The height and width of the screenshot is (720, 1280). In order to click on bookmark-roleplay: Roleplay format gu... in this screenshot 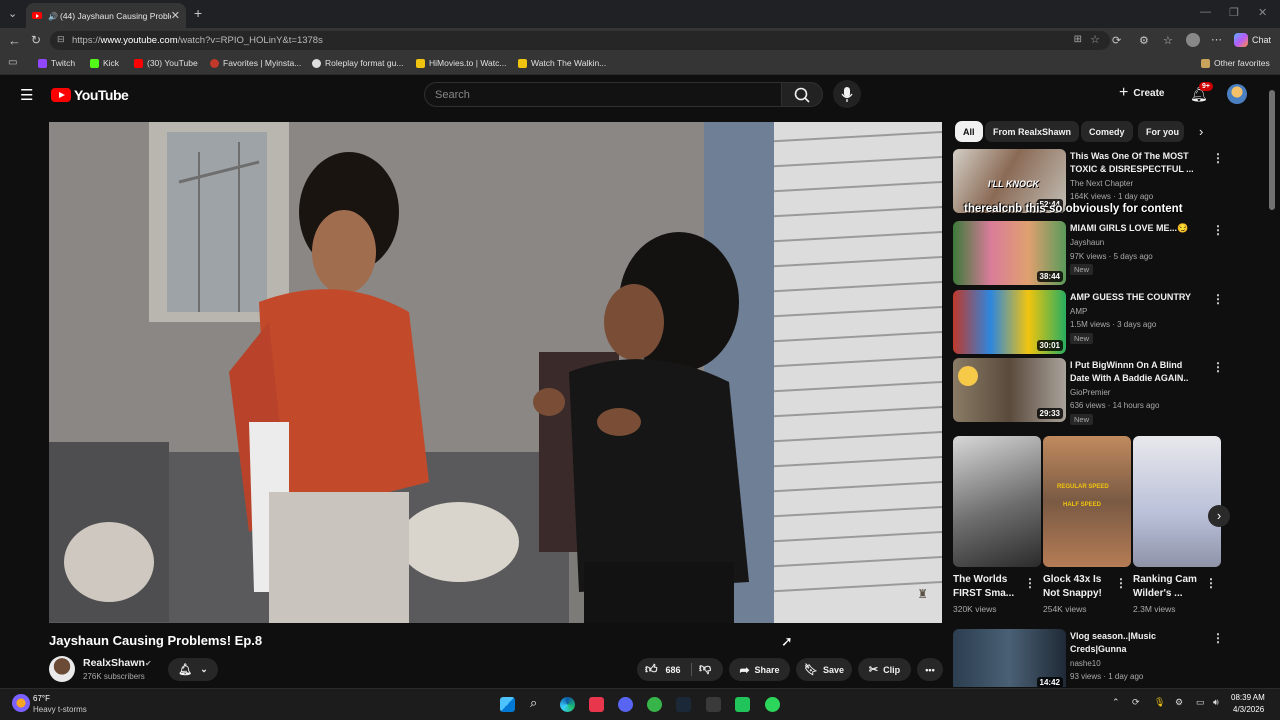, I will do `click(357, 63)`.